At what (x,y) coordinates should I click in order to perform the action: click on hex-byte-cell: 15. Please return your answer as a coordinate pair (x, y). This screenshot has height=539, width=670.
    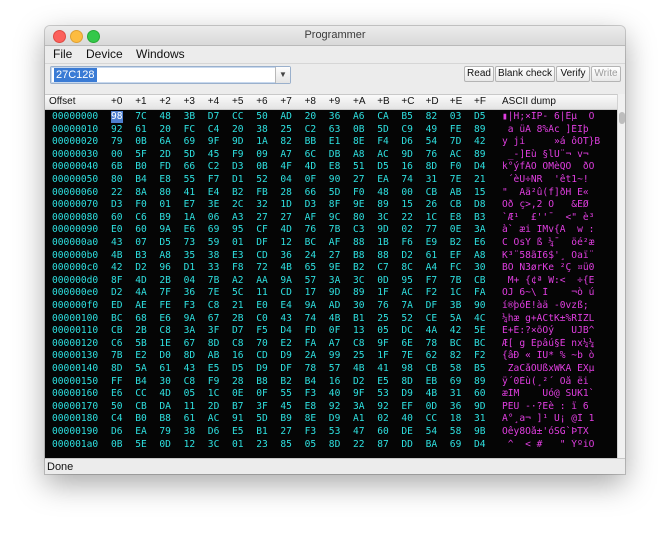
    Looking at the image, I should click on (480, 193).